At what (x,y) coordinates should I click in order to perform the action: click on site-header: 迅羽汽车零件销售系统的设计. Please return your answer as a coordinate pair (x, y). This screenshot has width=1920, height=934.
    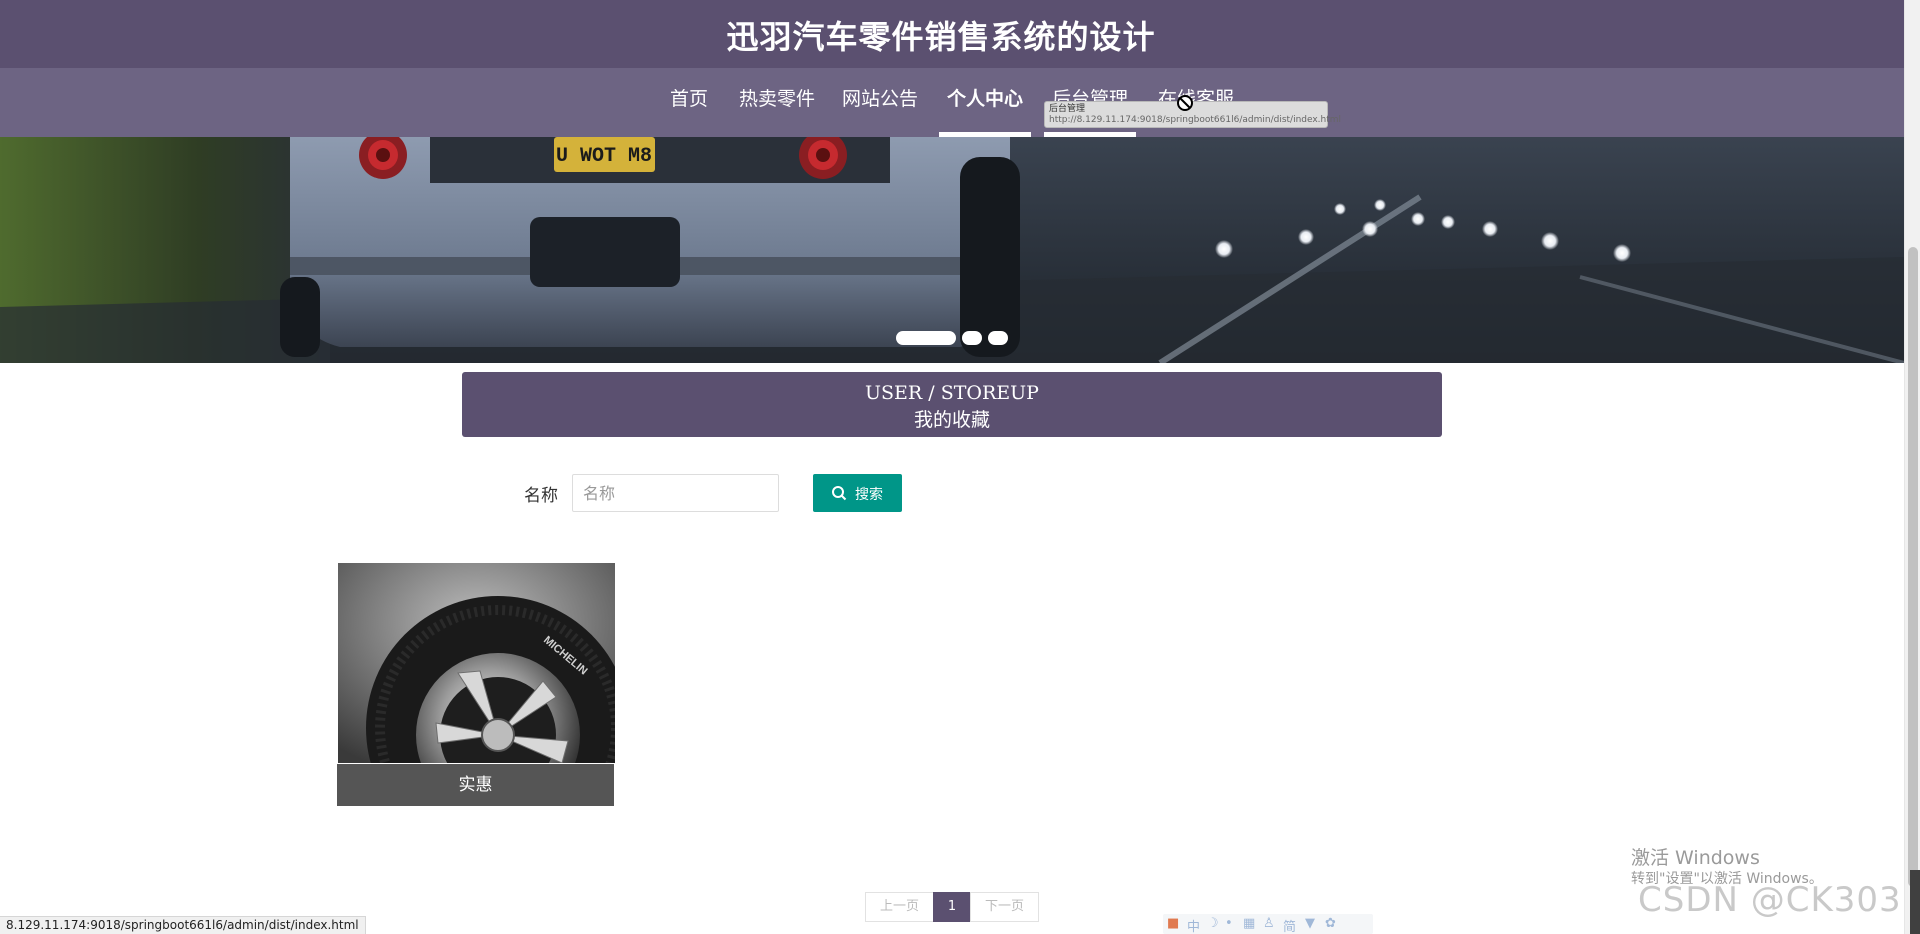
    Looking at the image, I should click on (952, 34).